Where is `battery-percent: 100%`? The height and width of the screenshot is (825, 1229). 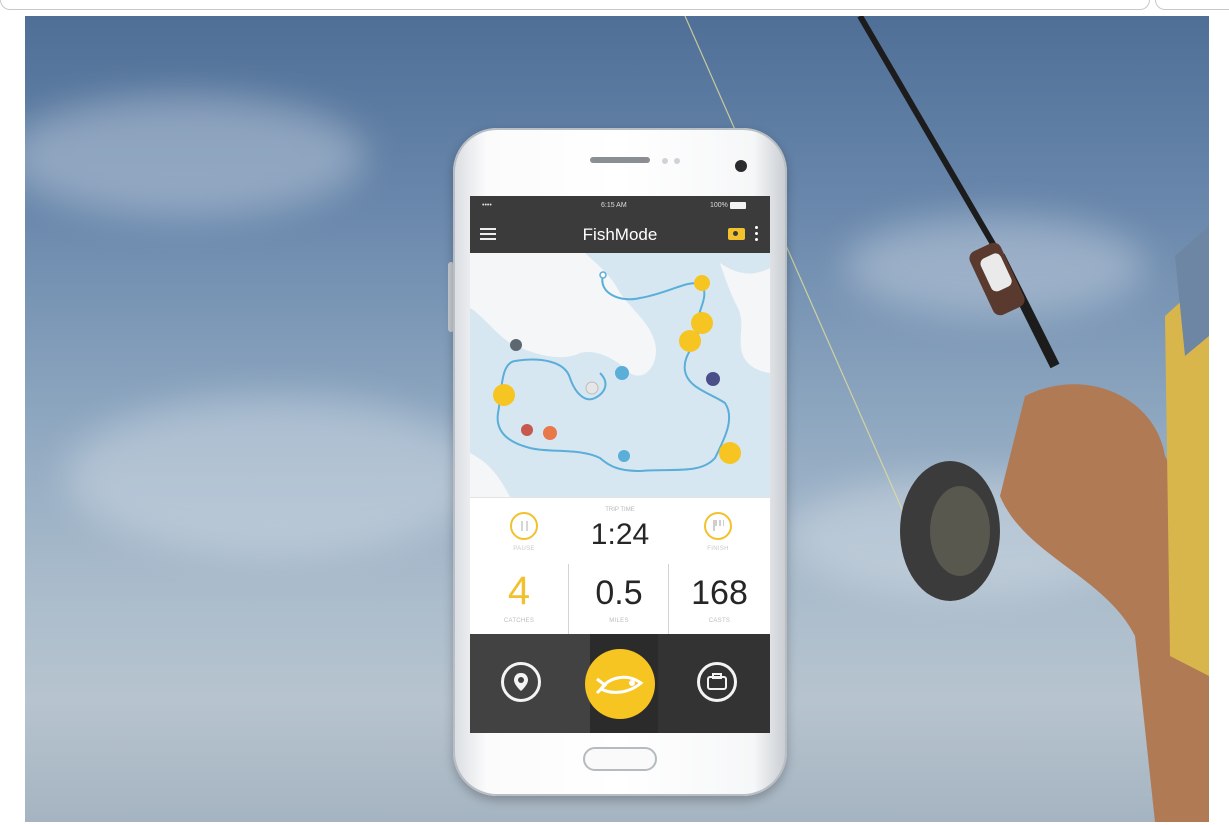
battery-percent: 100% is located at coordinates (719, 205).